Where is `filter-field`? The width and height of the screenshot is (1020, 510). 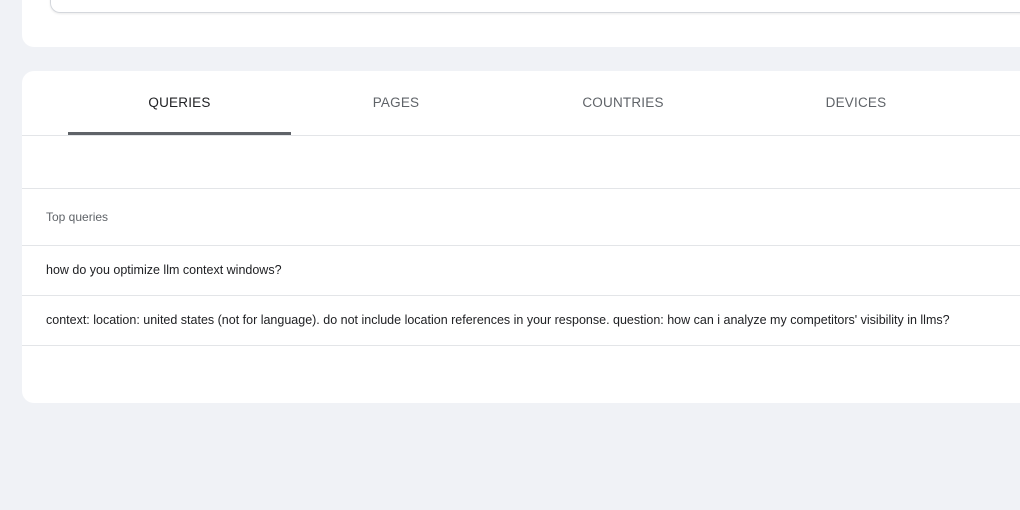
filter-field is located at coordinates (535, 6).